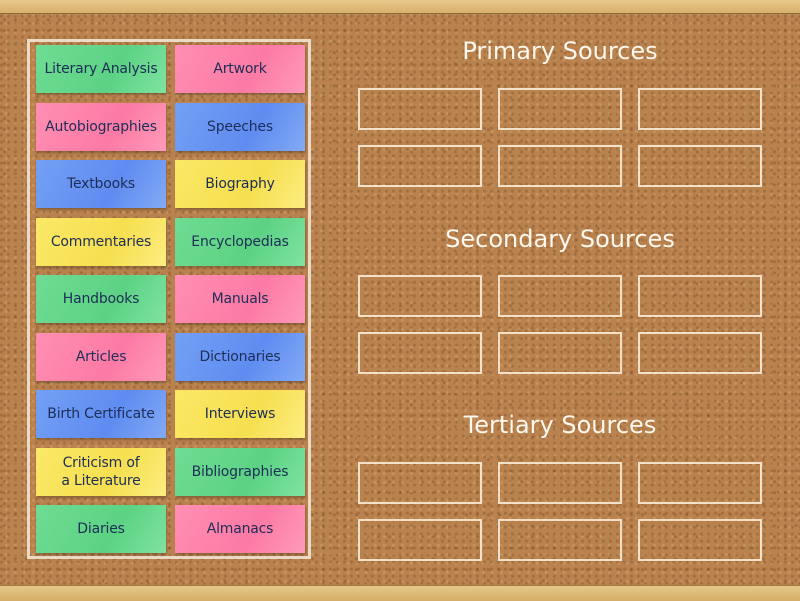 This screenshot has width=800, height=601. Describe the element at coordinates (560, 51) in the screenshot. I see `category-heading-primary: Primary Sources` at that location.